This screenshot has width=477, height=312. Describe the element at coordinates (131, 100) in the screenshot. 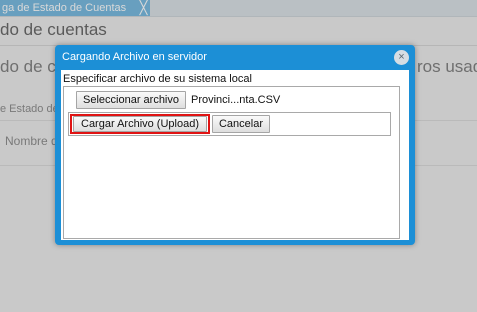

I see `select-file-button: Seleccionar archivo` at that location.